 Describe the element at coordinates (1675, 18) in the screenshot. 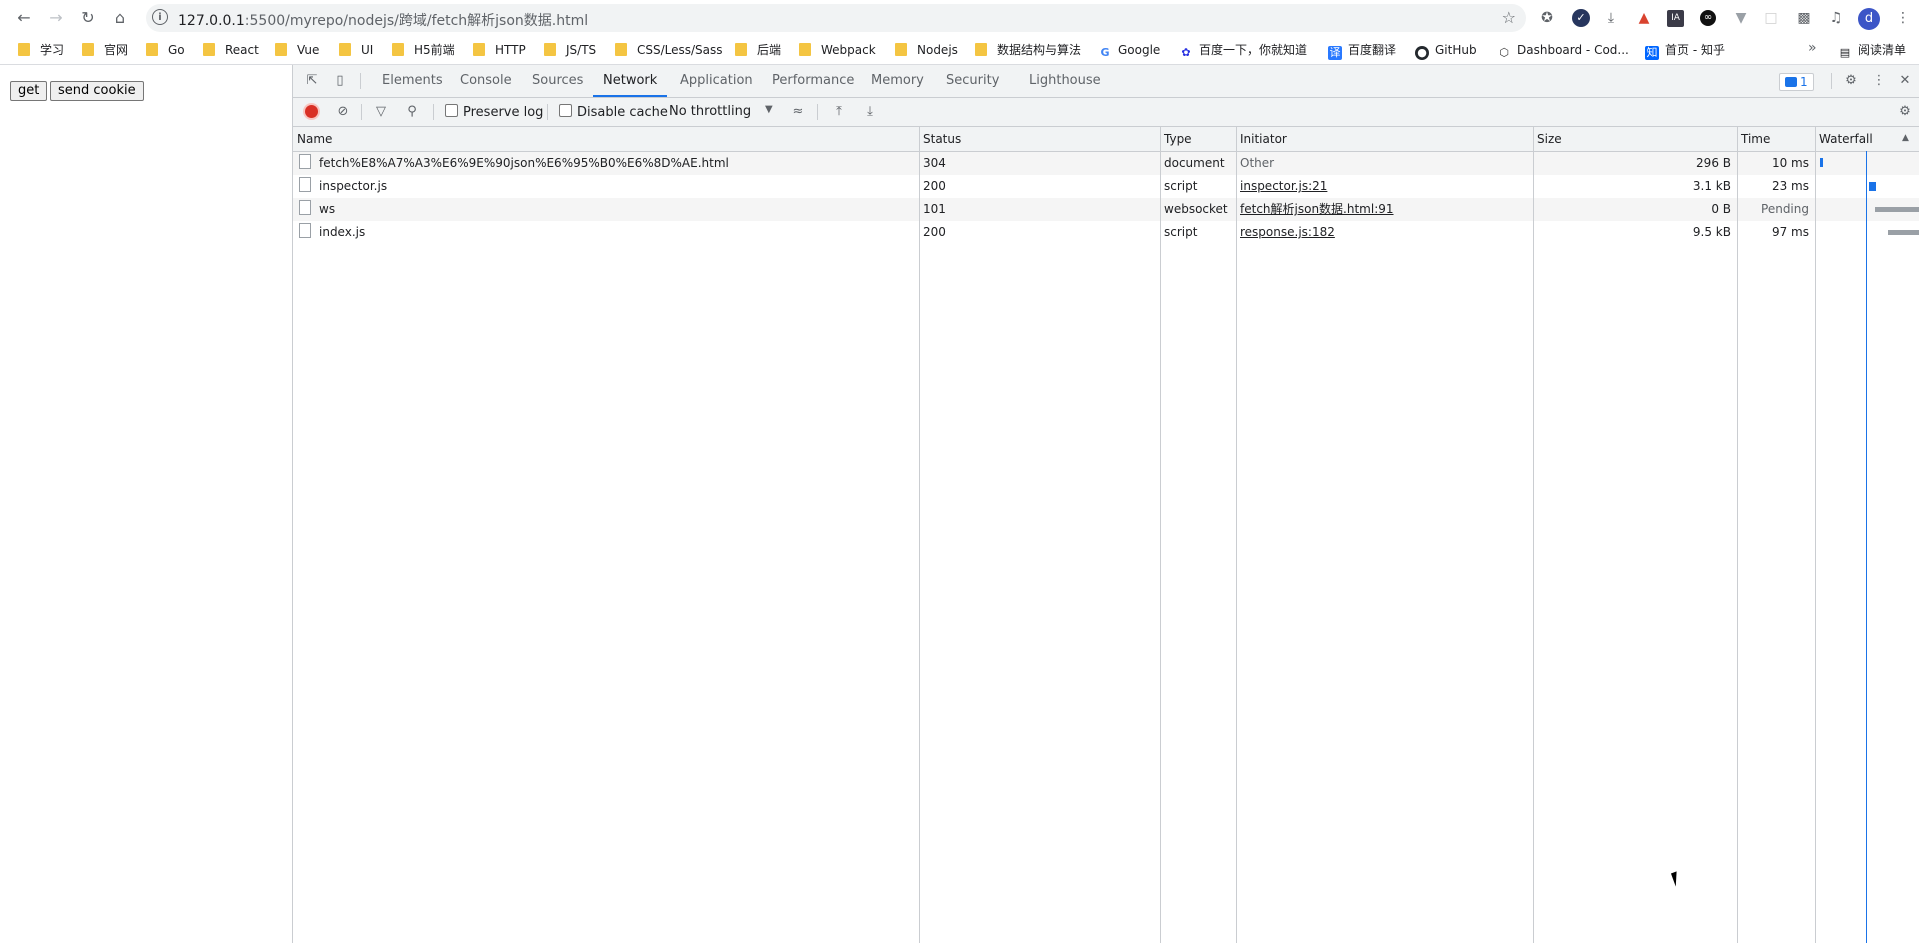

I see `ia-icon: IA` at that location.